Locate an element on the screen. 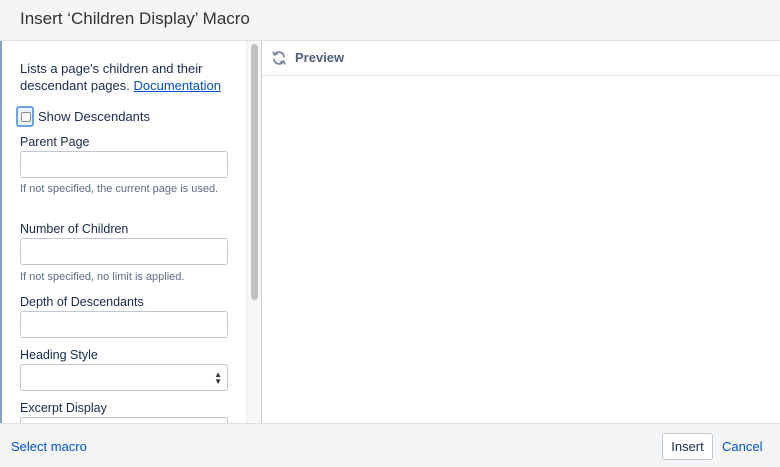  show-descendants-focus-ring is located at coordinates (25, 116).